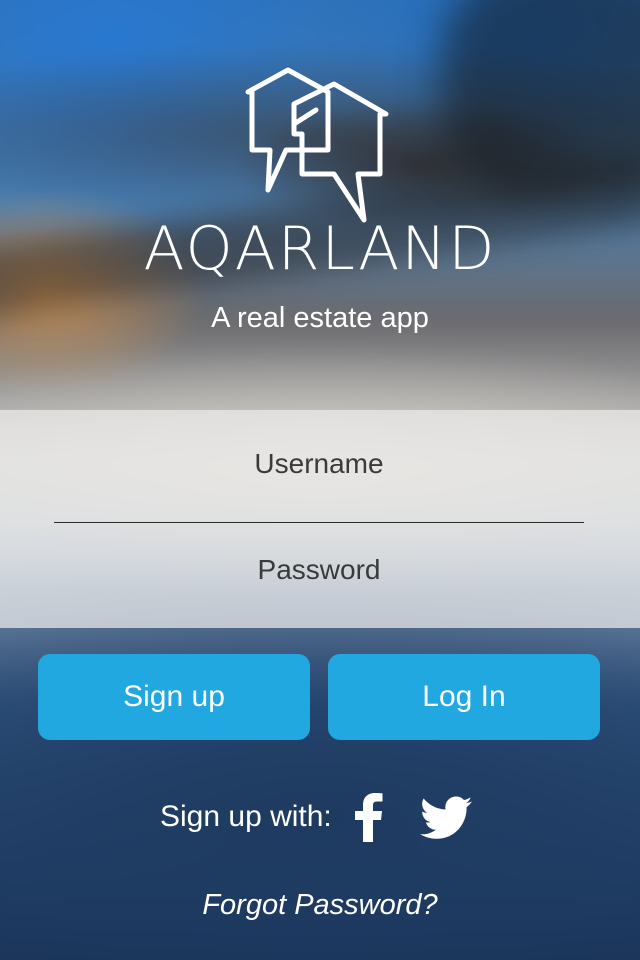 Image resolution: width=640 pixels, height=960 pixels. Describe the element at coordinates (320, 905) in the screenshot. I see `forgot-password-link: Forgot Password?` at that location.